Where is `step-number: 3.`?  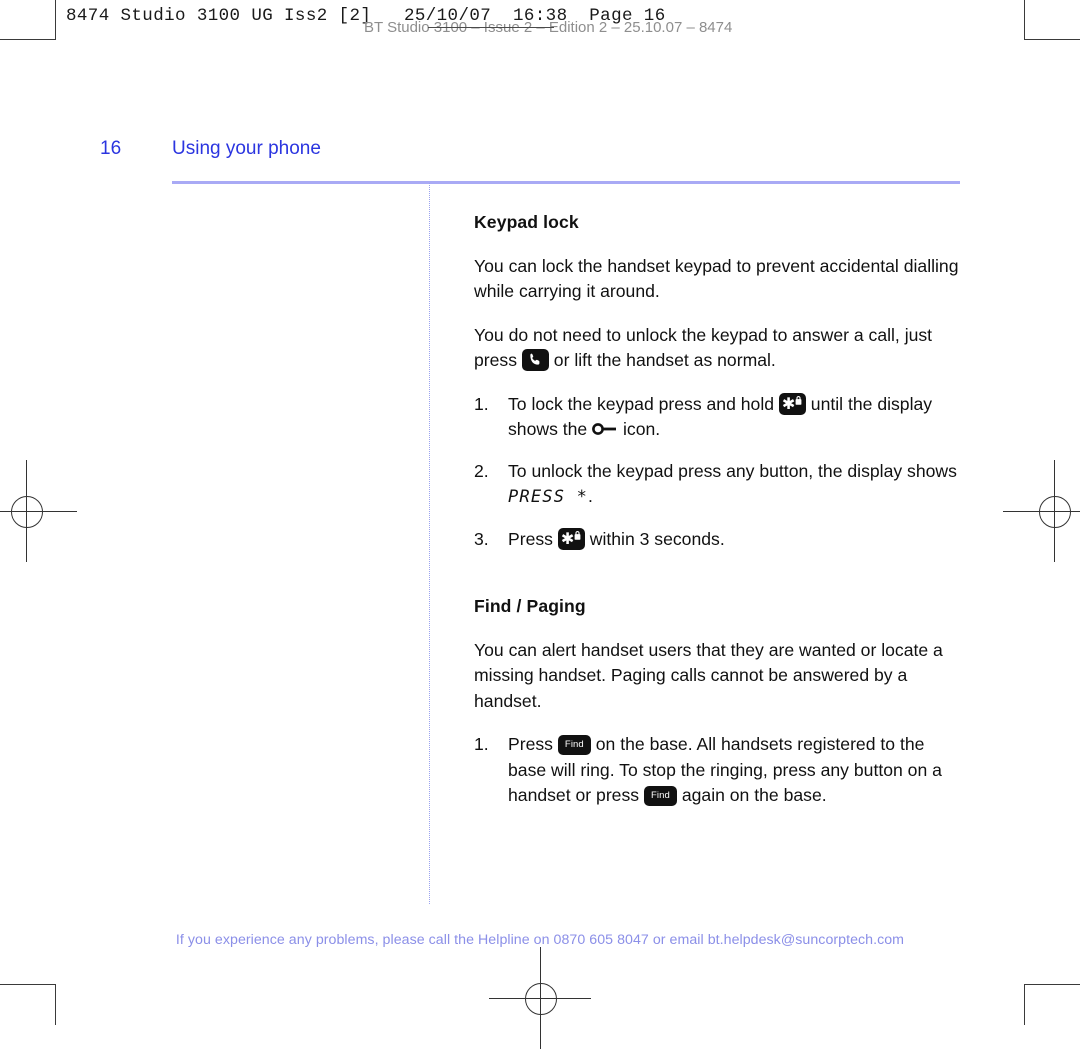
step-number: 3. is located at coordinates (481, 538).